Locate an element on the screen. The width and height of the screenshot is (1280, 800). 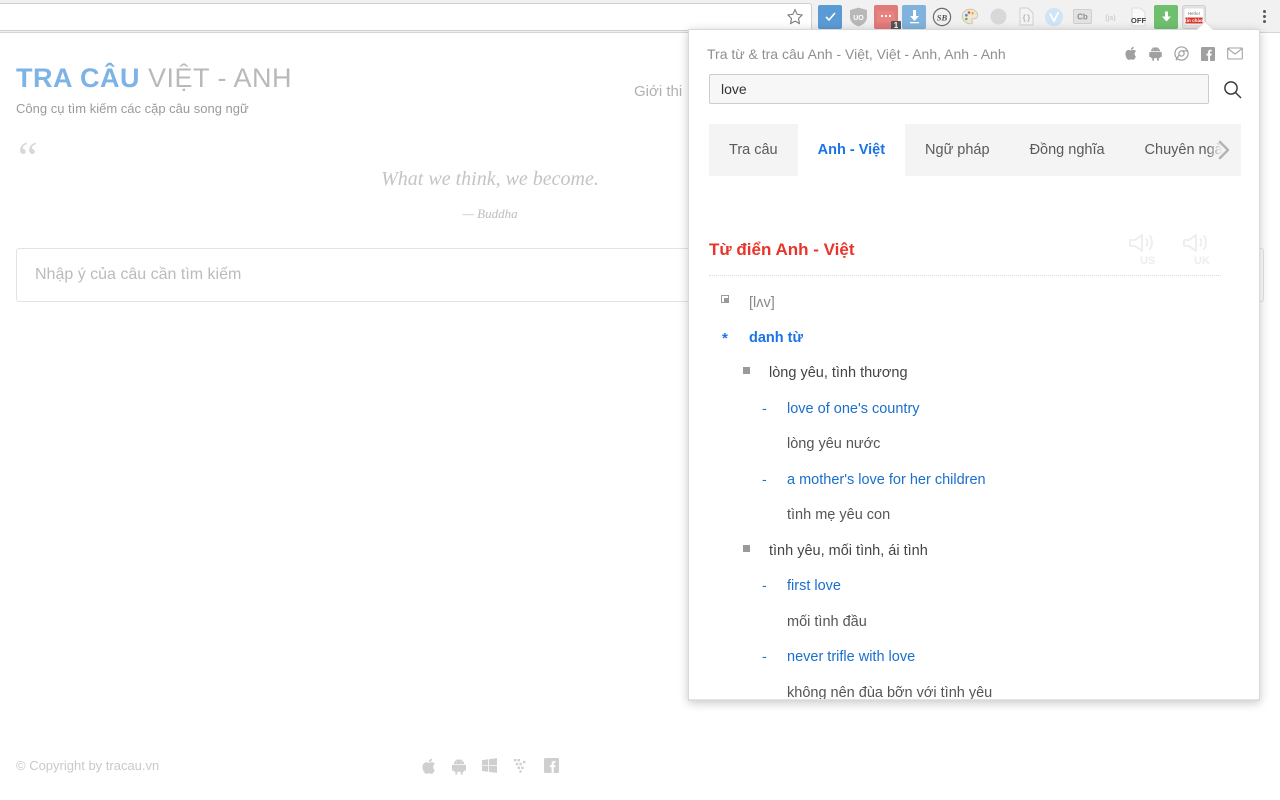
brand-primary: TRA CÂU is located at coordinates (78, 78).